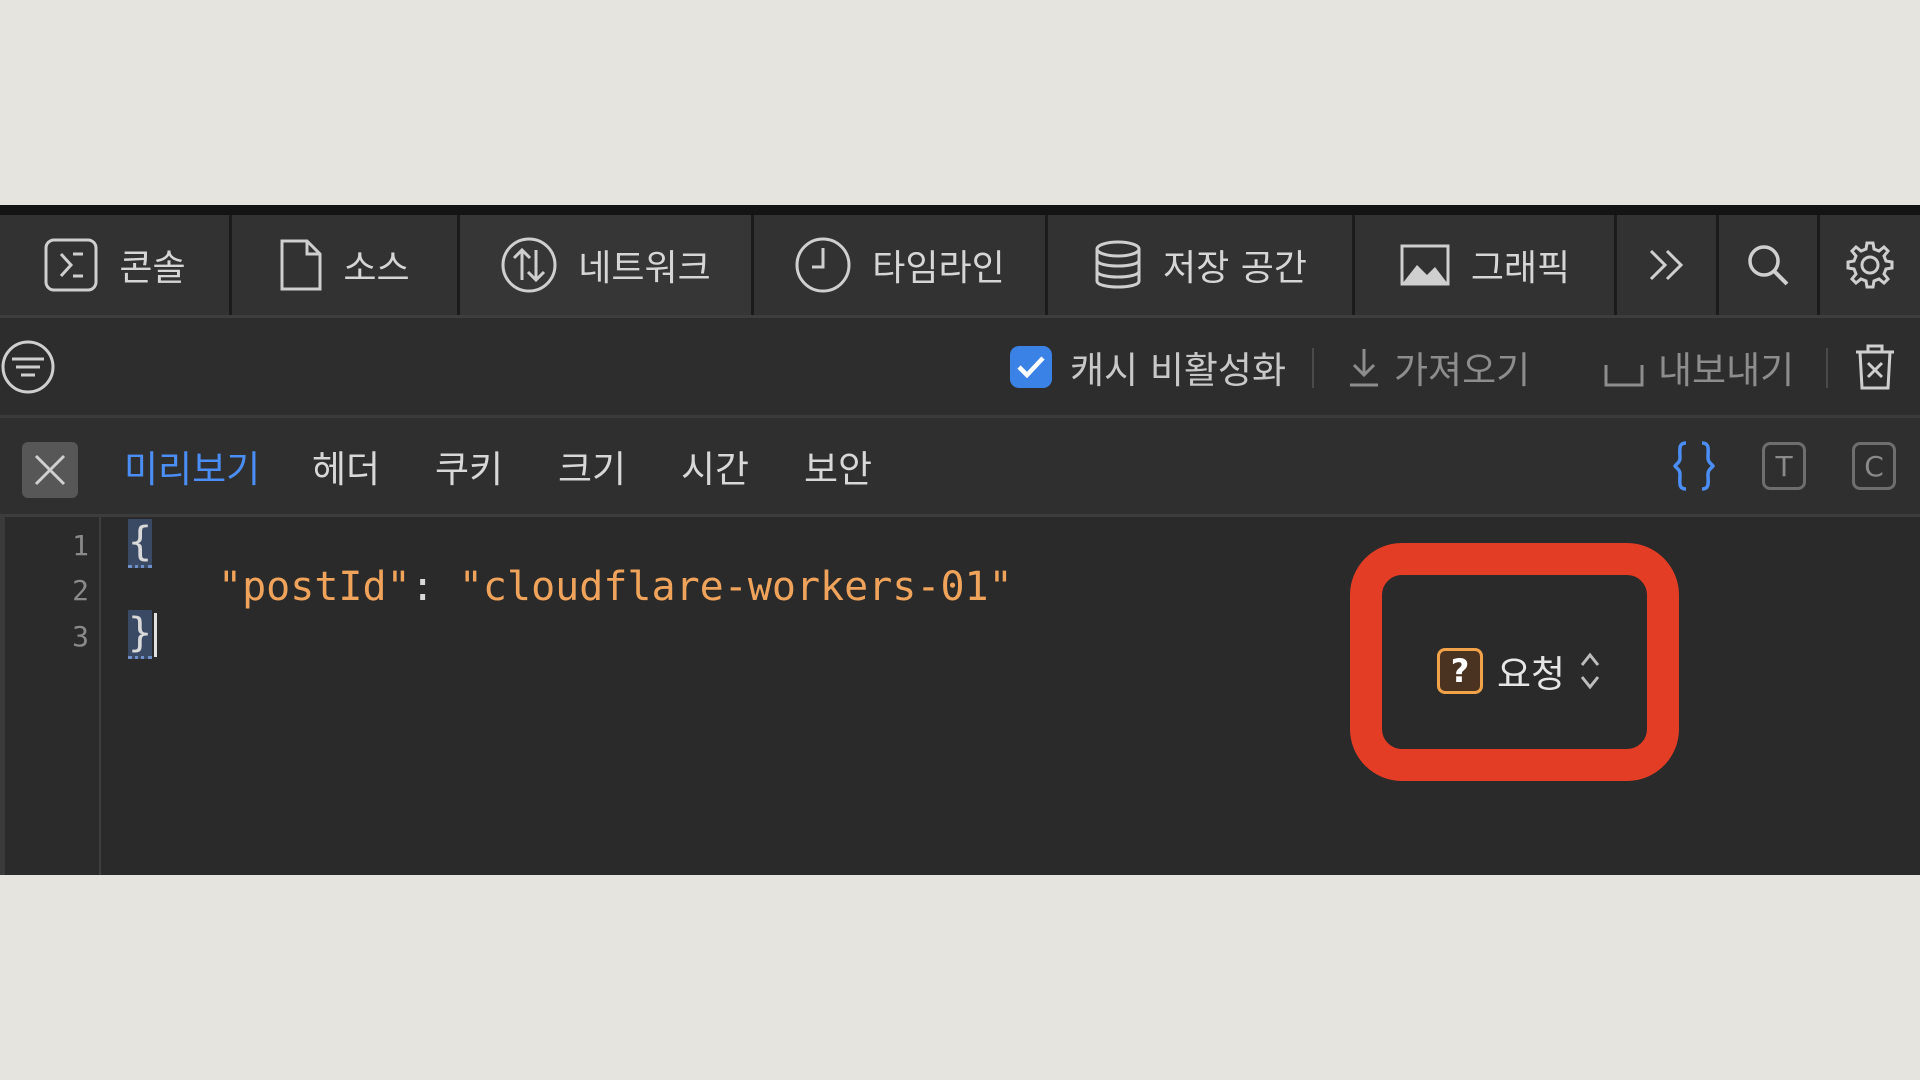 The width and height of the screenshot is (1920, 1080). I want to click on tab-timeline-label: 타임라인, so click(938, 268).